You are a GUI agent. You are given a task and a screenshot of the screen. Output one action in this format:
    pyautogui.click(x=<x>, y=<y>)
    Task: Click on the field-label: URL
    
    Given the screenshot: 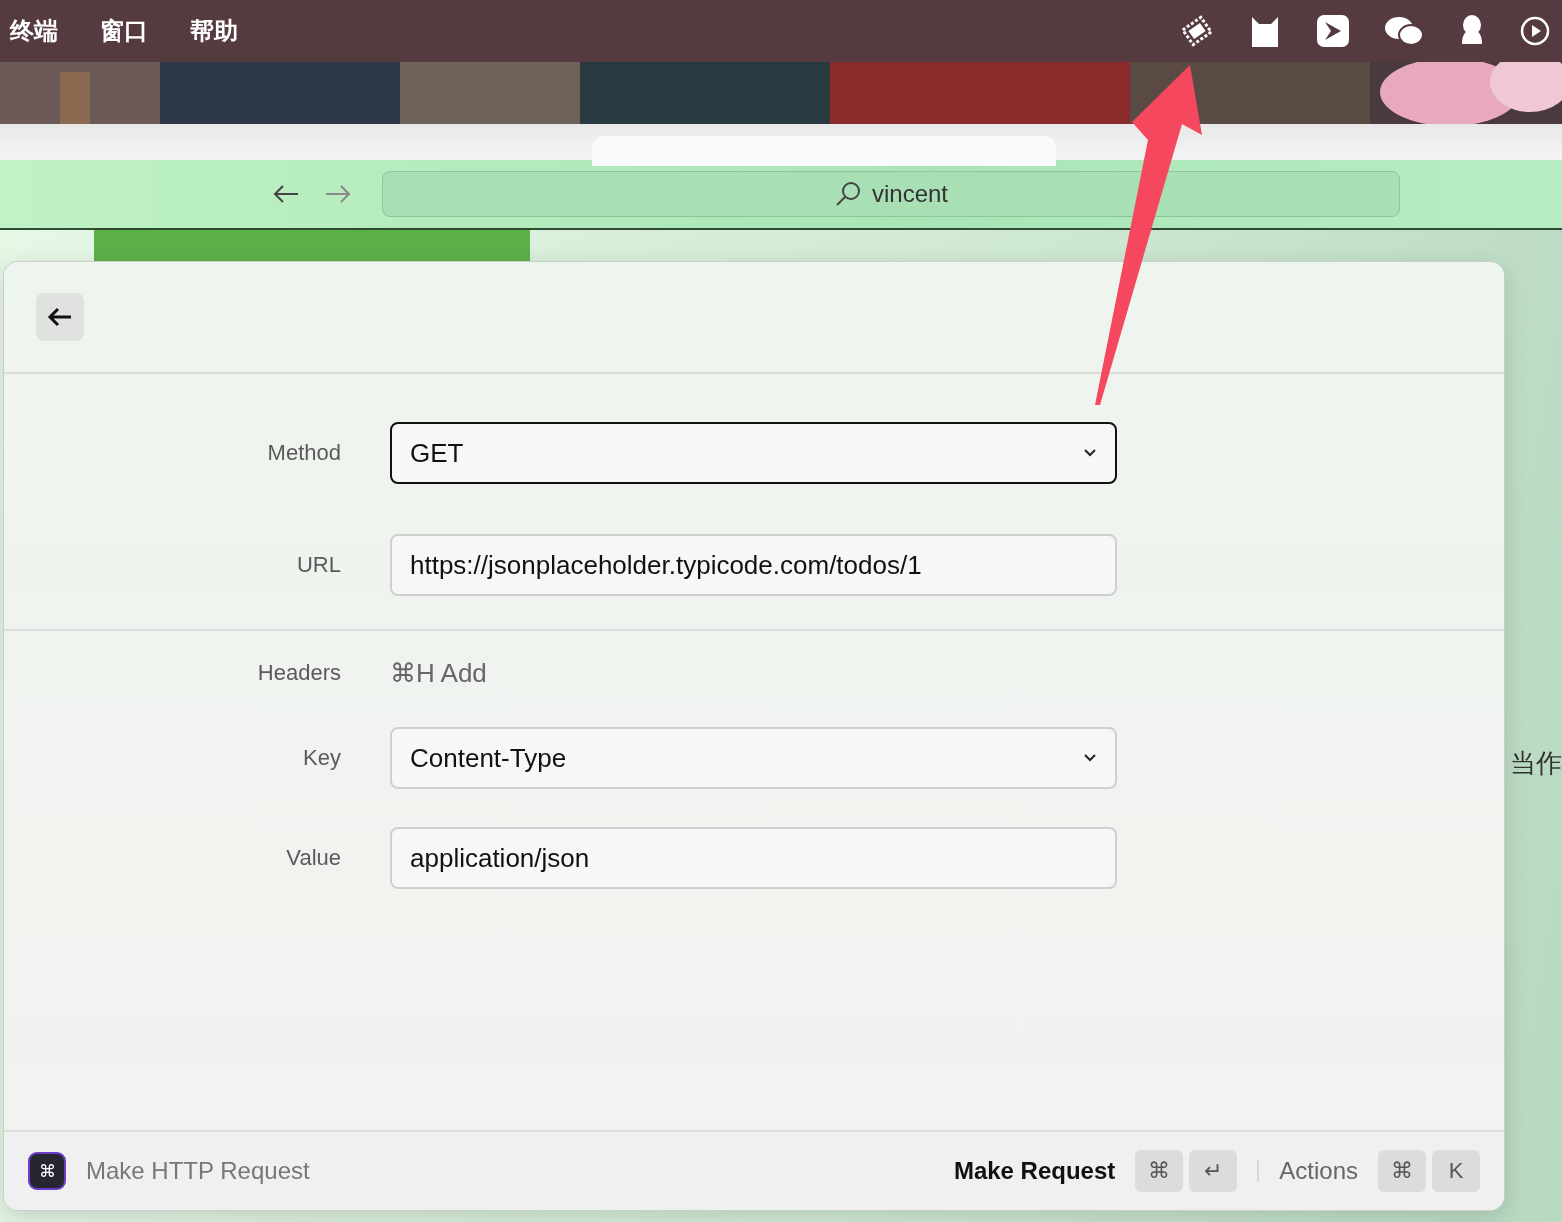 What is the action you would take?
    pyautogui.click(x=318, y=565)
    